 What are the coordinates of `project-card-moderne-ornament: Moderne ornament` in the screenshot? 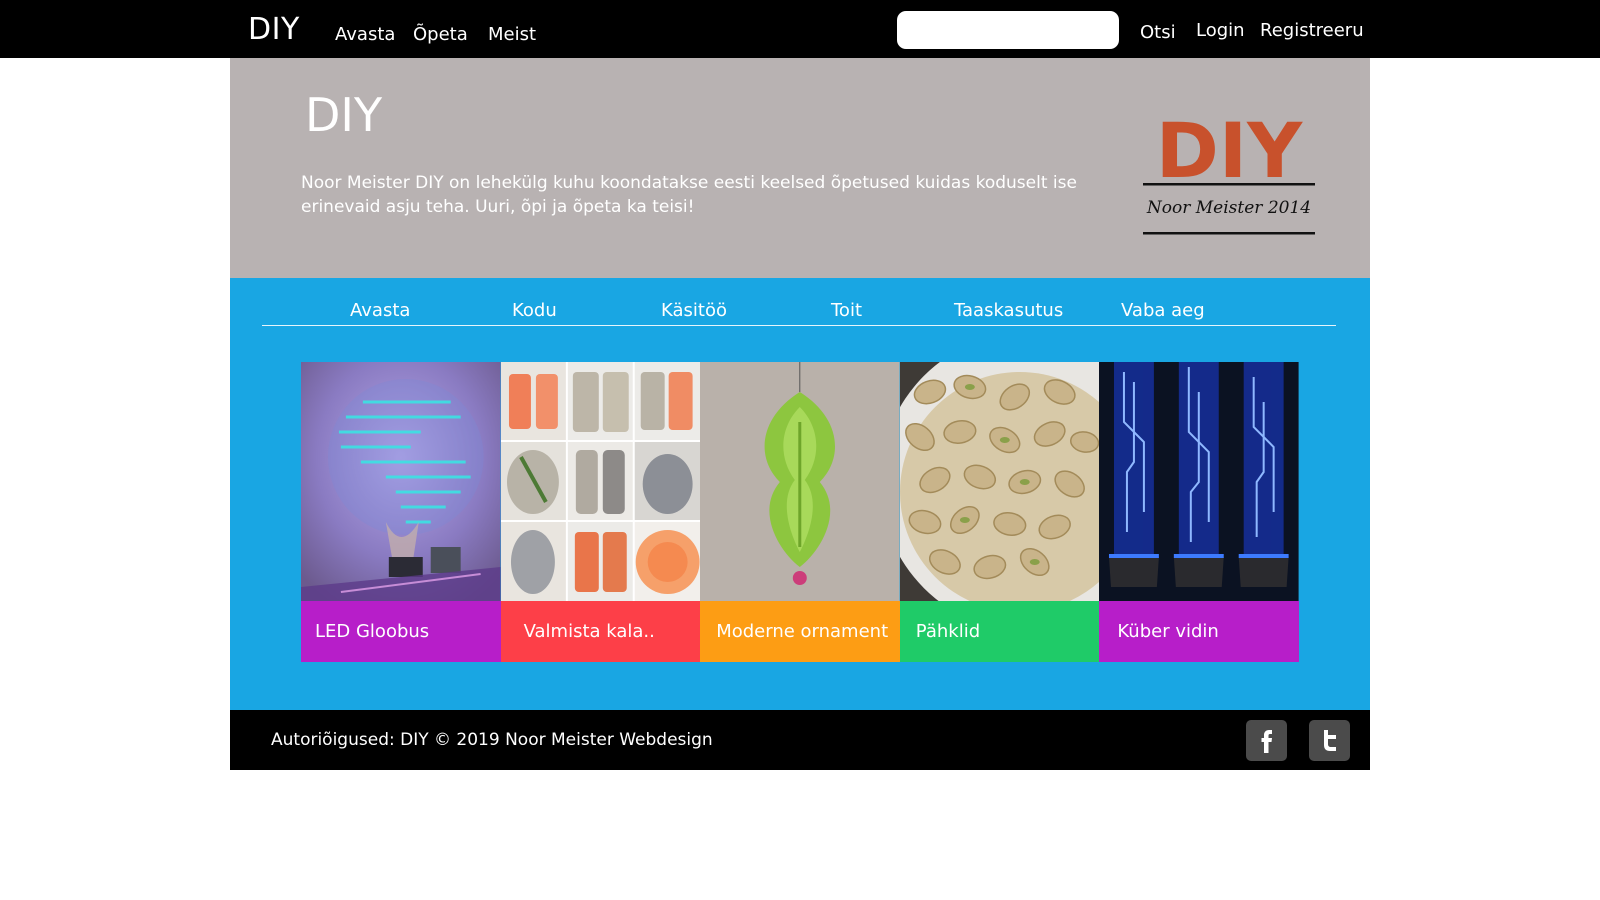 It's located at (800, 512).